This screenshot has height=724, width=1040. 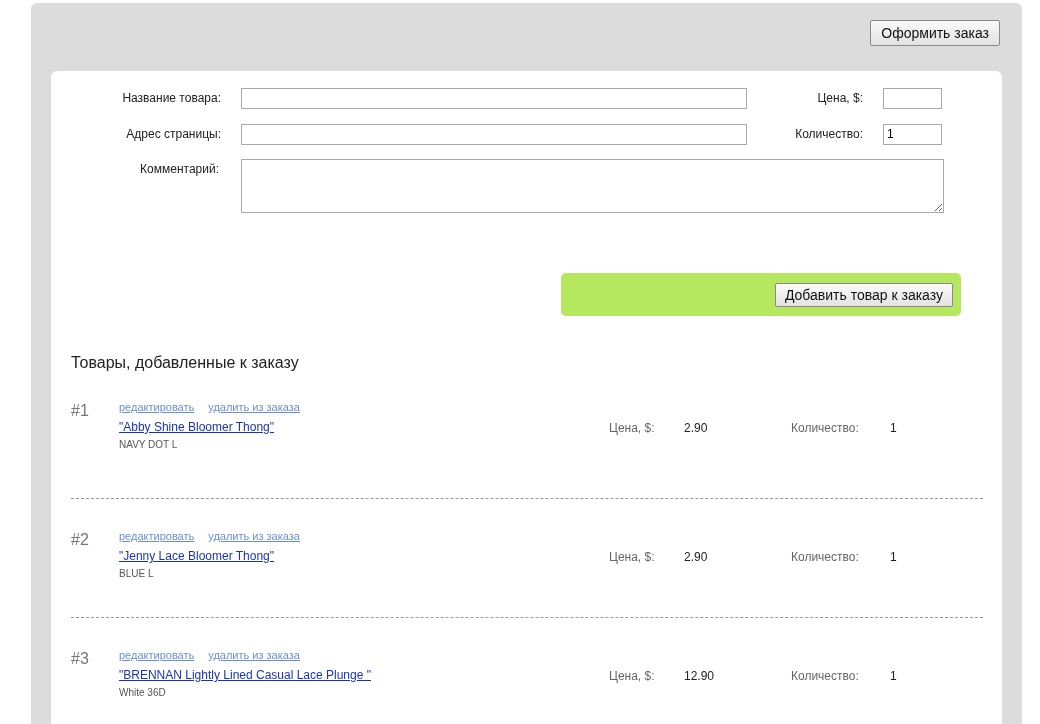 What do you see at coordinates (149, 444) in the screenshot?
I see `product-variant: NAVY DOT L` at bounding box center [149, 444].